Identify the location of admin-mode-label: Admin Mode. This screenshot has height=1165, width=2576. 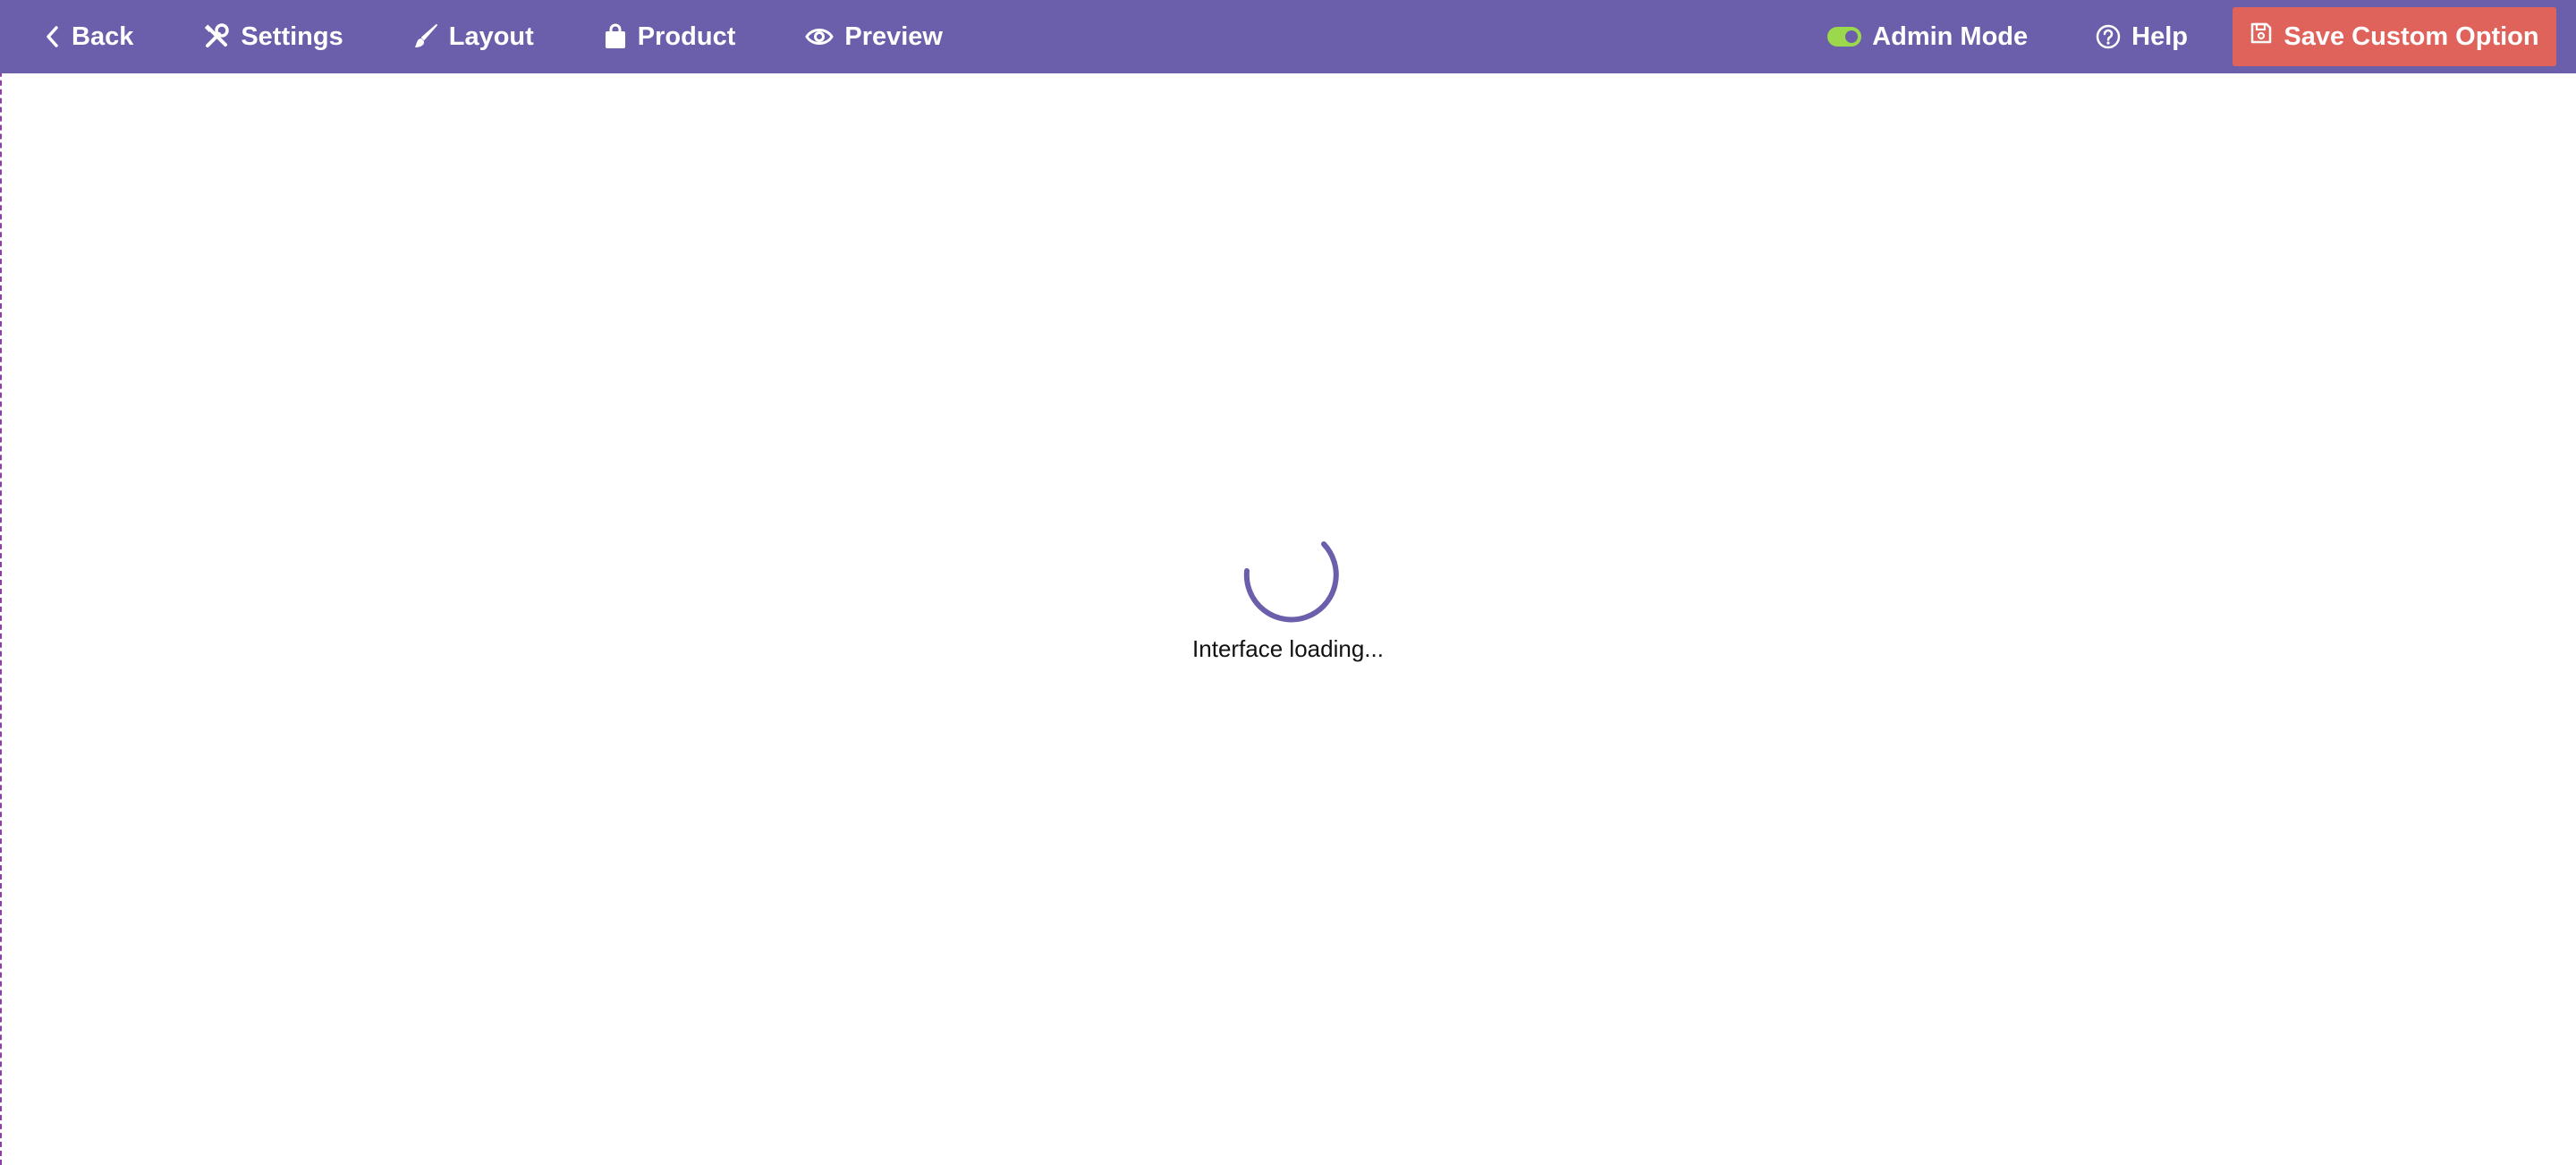
(1950, 36).